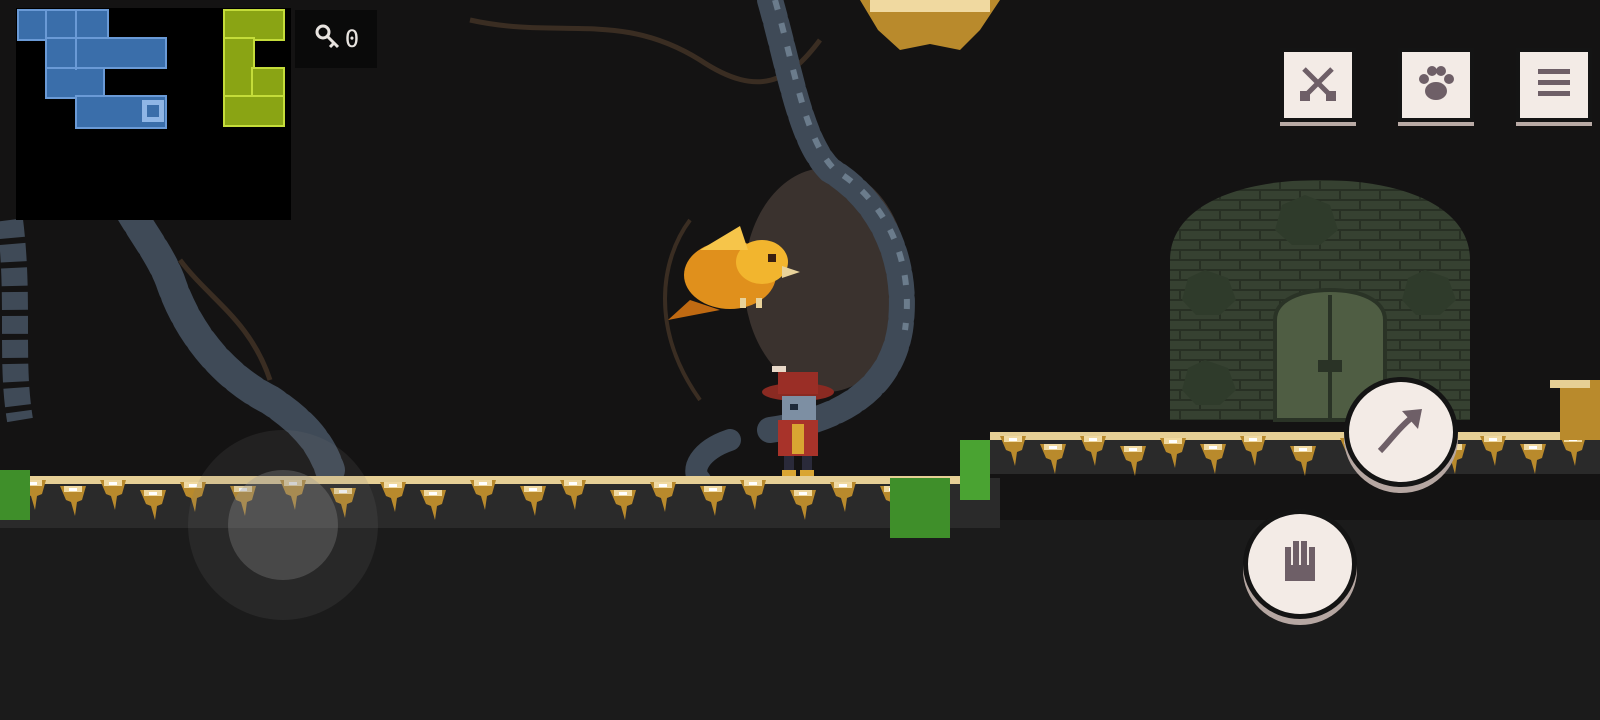  I want to click on minimap, so click(153, 114).